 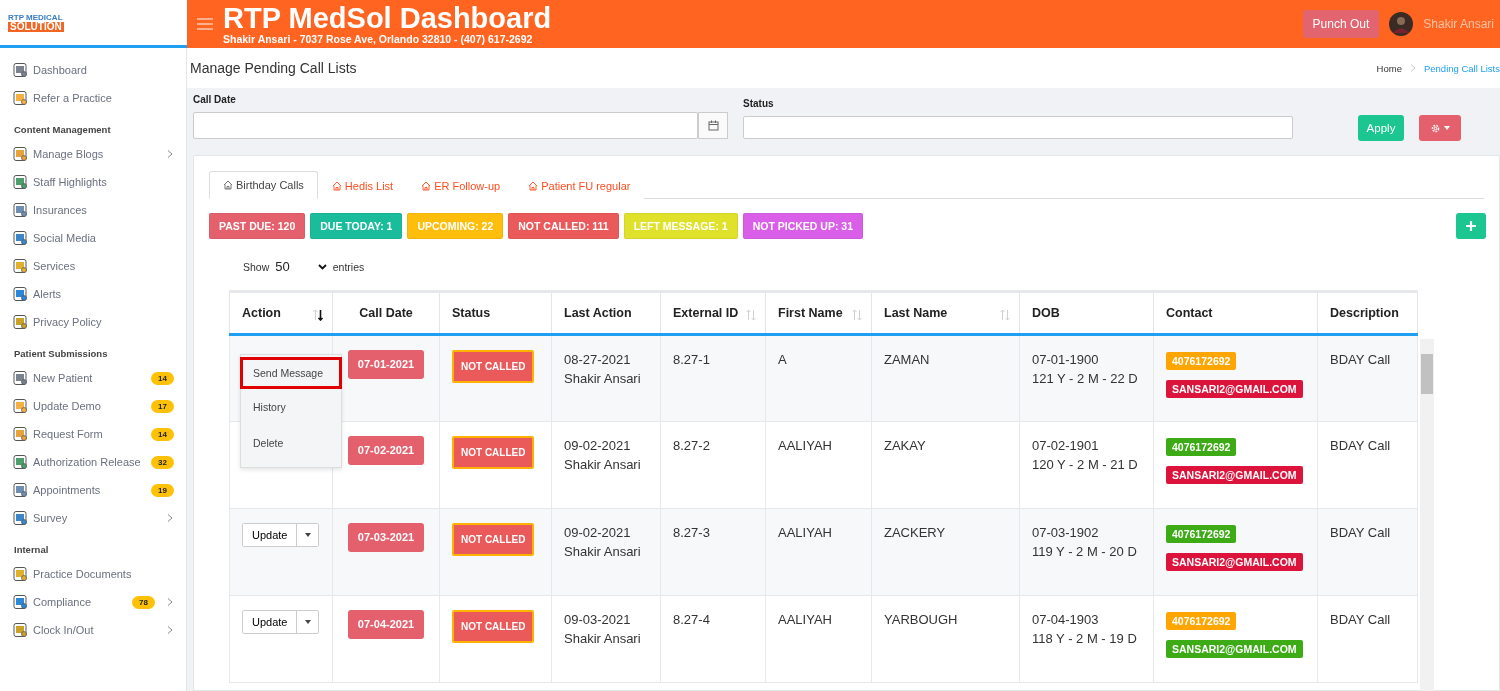 I want to click on count-badge: NOT PICKED UP: 31, so click(x=802, y=226).